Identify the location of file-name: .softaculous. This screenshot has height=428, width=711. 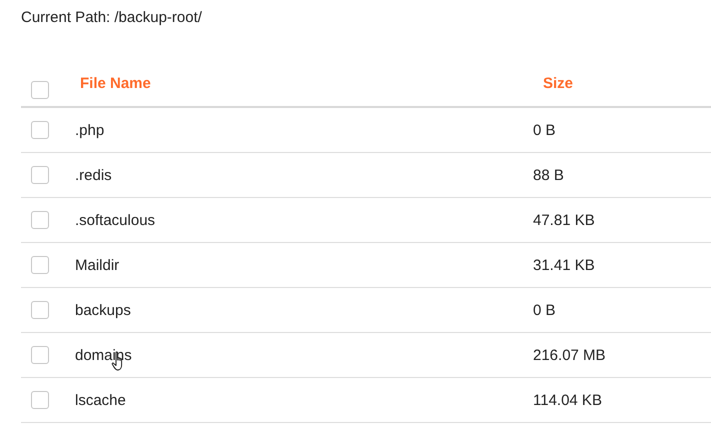
(115, 220).